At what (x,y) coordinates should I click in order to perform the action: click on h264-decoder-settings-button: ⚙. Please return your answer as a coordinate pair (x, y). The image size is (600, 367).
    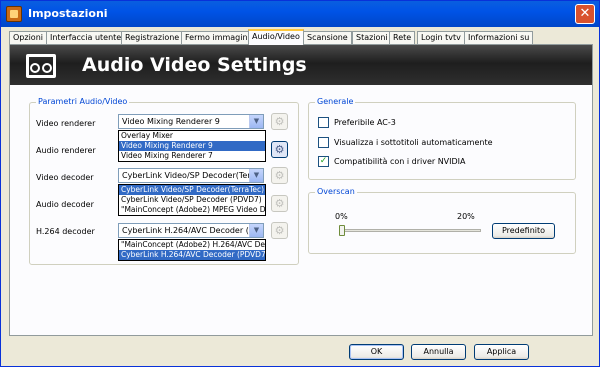
    Looking at the image, I should click on (279, 230).